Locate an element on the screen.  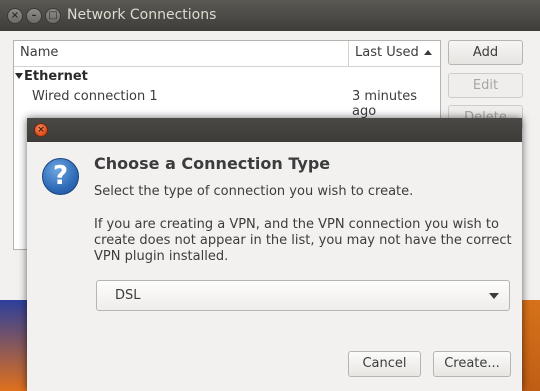
expander-down-icon is located at coordinates (19, 76).